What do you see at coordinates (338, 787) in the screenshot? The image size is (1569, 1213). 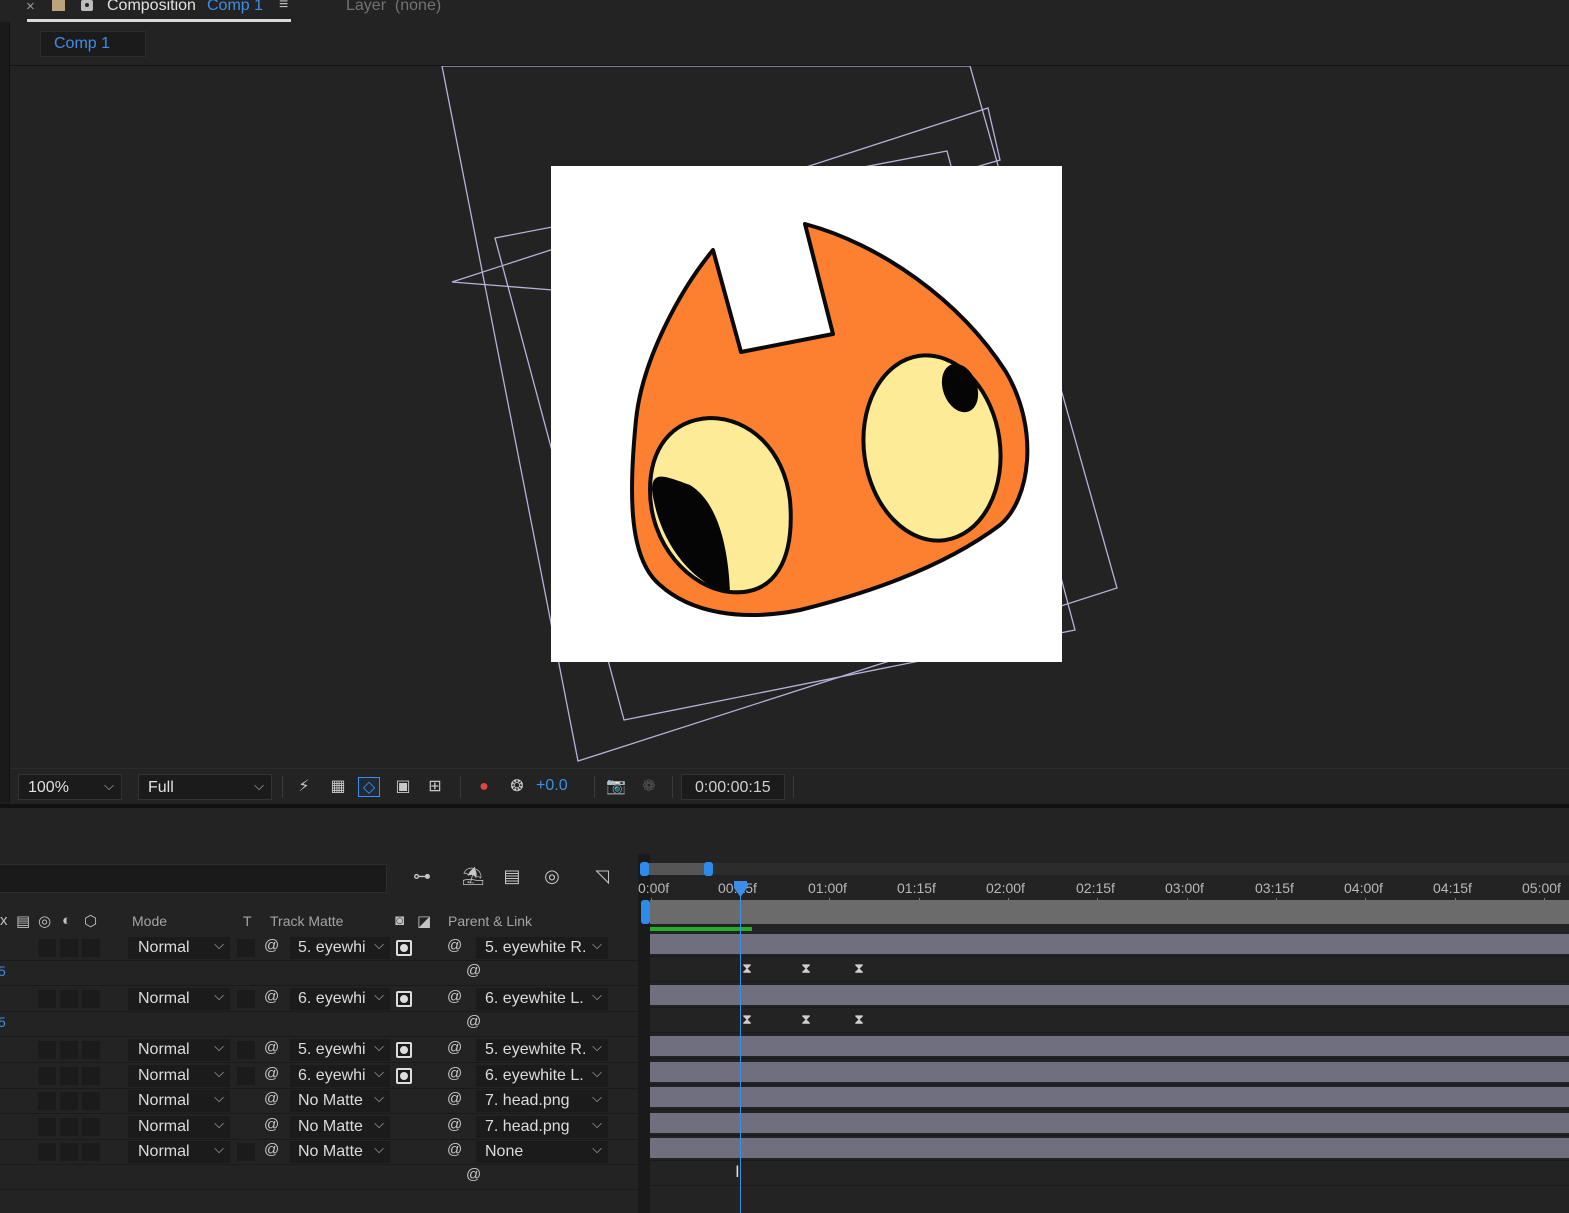 I see `transparency-grid-icon: ▦` at bounding box center [338, 787].